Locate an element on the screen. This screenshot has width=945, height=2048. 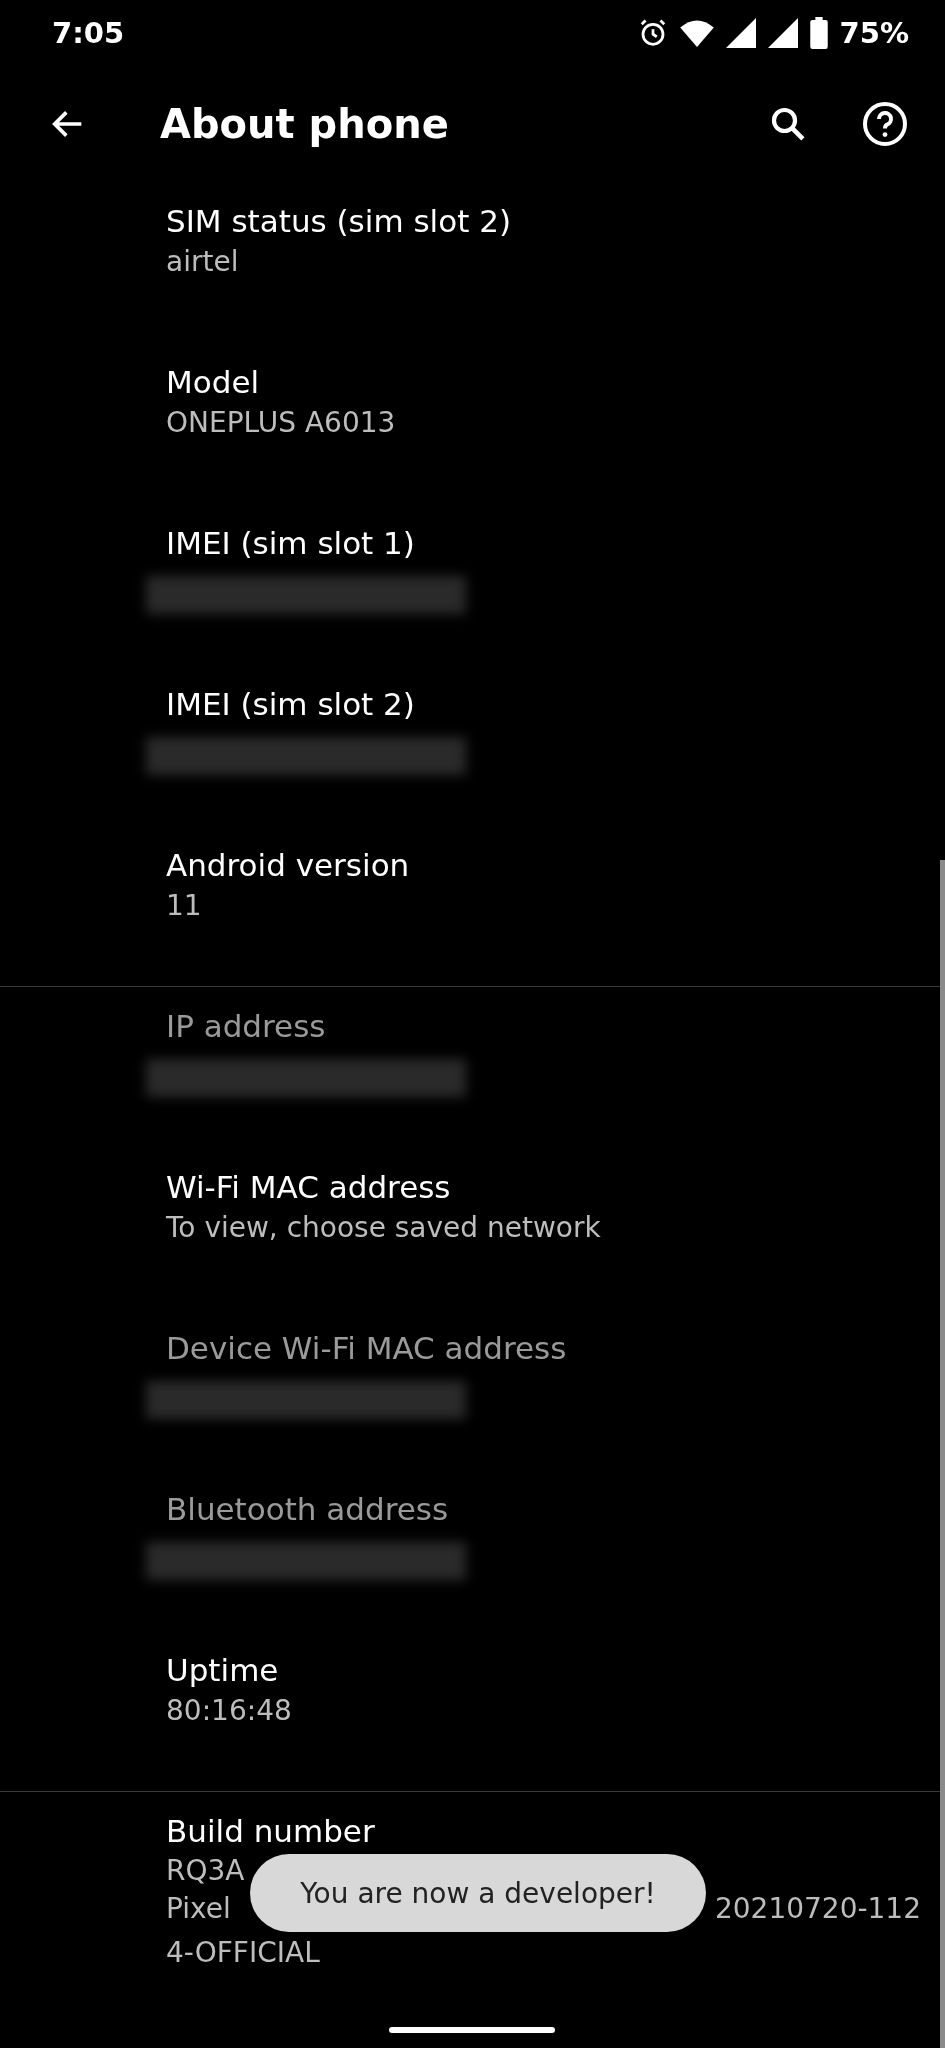
item-summary: 11 is located at coordinates (184, 906).